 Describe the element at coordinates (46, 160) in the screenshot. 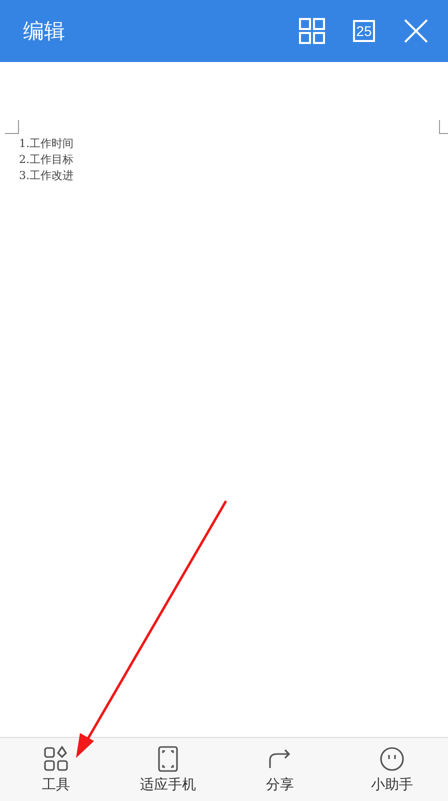

I see `document-line: 2.工作目标` at that location.